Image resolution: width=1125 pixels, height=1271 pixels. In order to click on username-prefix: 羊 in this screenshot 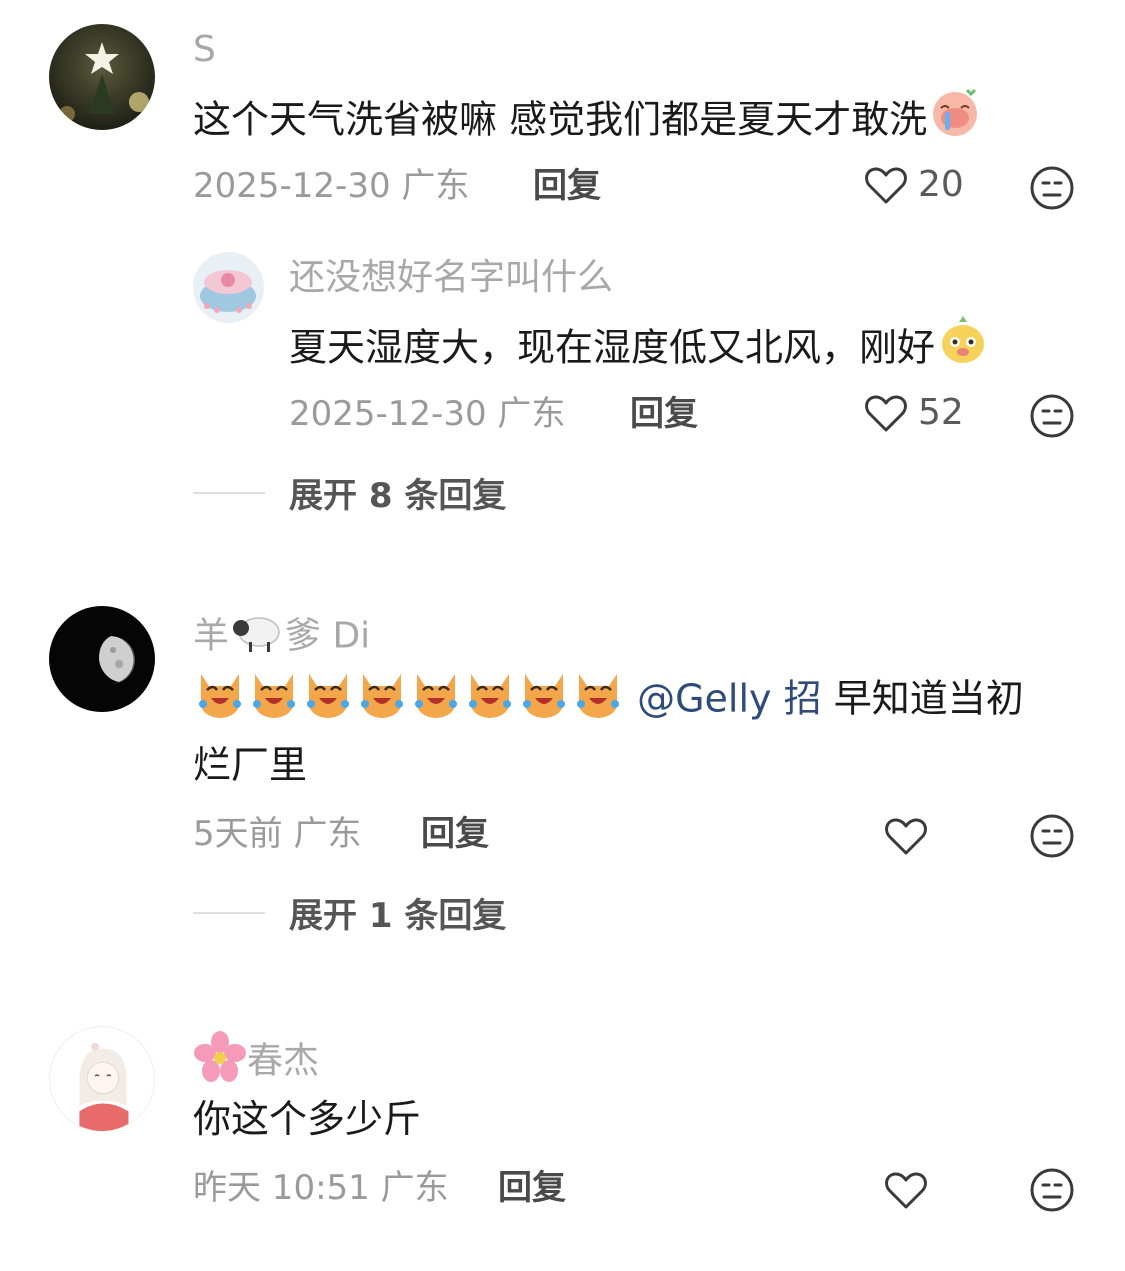, I will do `click(211, 636)`.